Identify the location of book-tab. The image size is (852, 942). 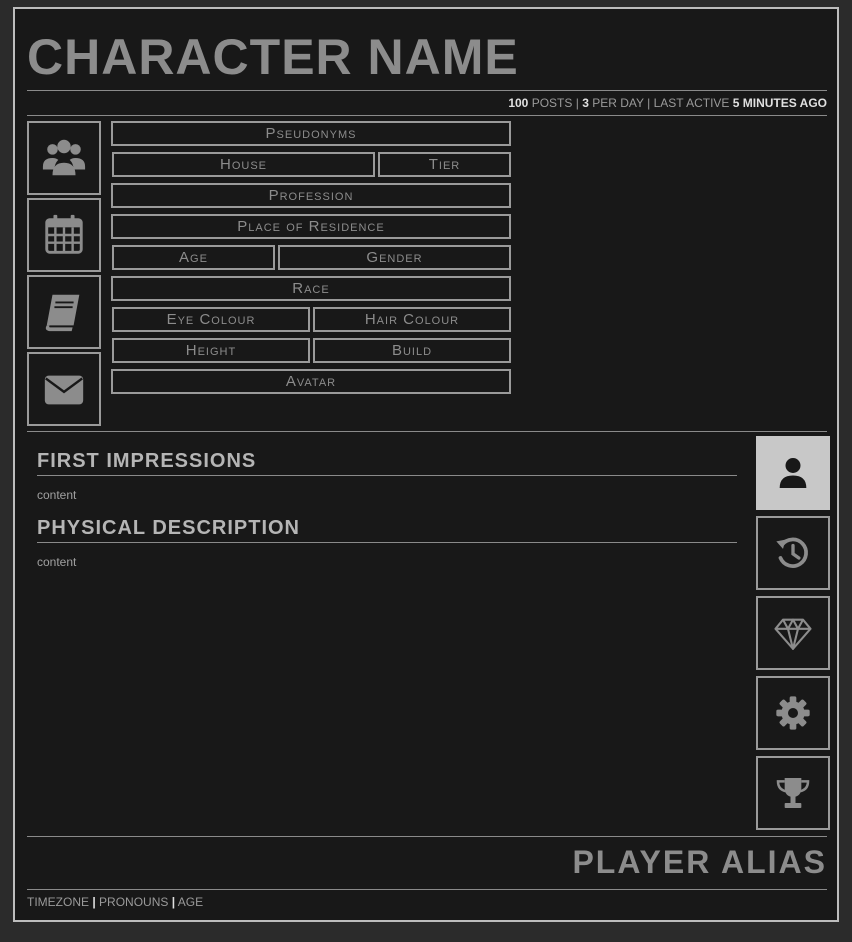
(64, 312).